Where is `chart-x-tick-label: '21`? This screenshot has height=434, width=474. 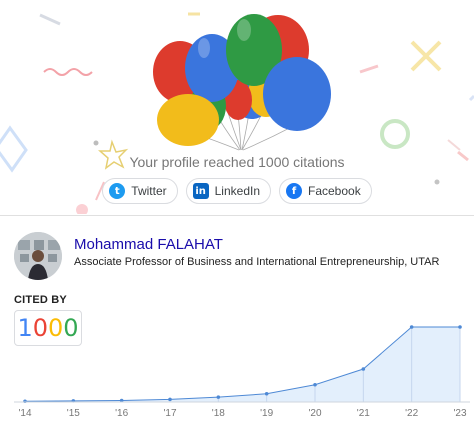 chart-x-tick-label: '21 is located at coordinates (363, 413).